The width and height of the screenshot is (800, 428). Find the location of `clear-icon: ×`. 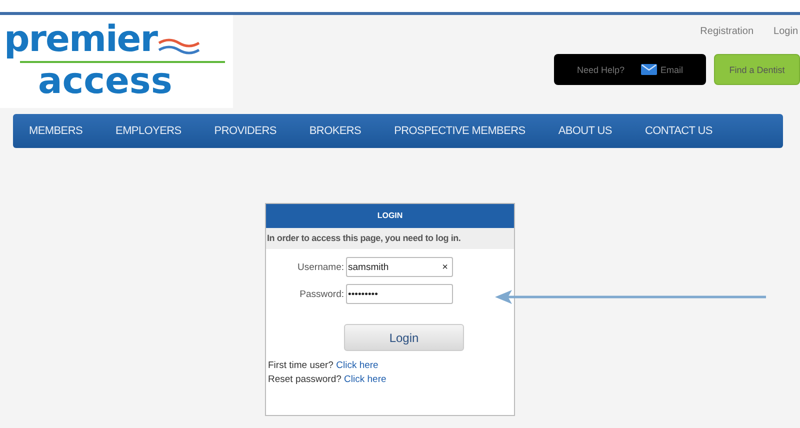

clear-icon: × is located at coordinates (445, 267).